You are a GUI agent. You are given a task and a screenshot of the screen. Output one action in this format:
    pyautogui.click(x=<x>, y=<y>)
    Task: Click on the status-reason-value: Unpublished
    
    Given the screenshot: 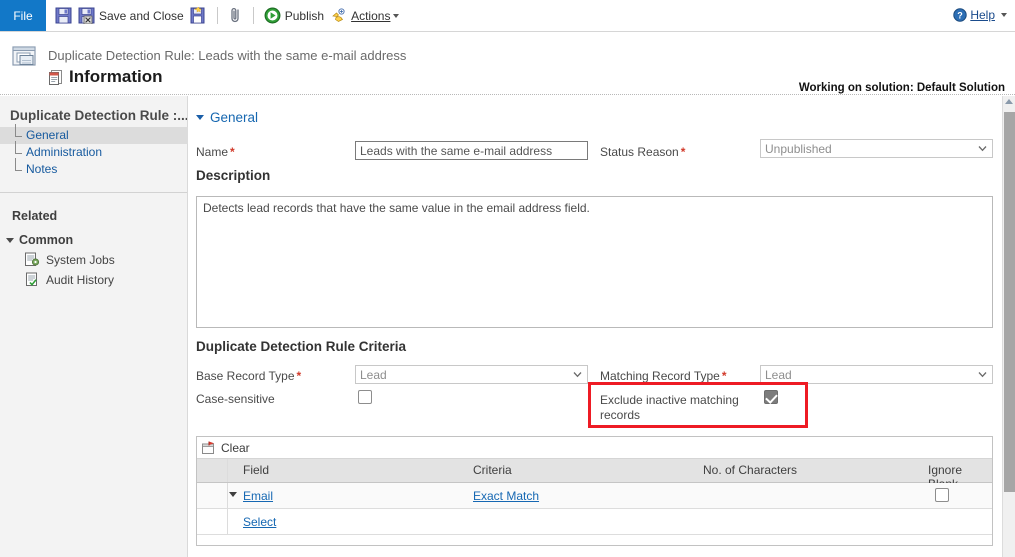 What is the action you would take?
    pyautogui.click(x=798, y=149)
    